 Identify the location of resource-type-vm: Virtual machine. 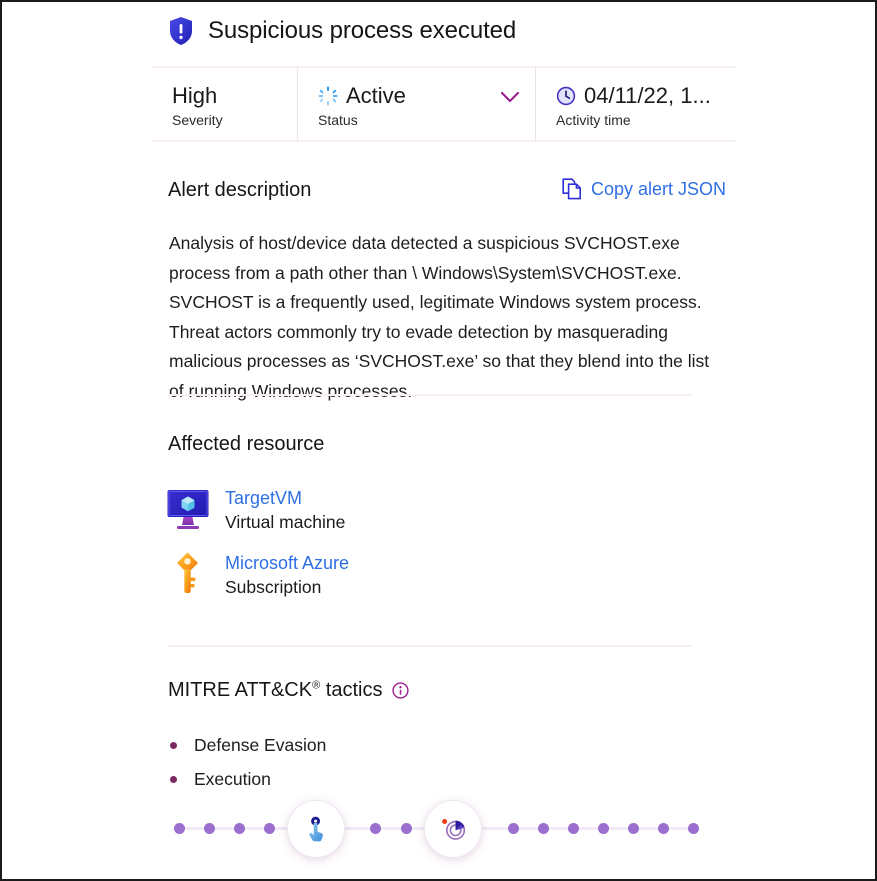
(285, 522).